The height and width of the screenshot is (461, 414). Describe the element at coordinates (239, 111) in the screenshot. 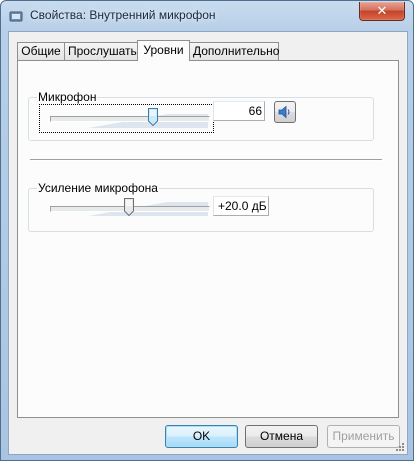

I see `microphone-level-field: 66` at that location.